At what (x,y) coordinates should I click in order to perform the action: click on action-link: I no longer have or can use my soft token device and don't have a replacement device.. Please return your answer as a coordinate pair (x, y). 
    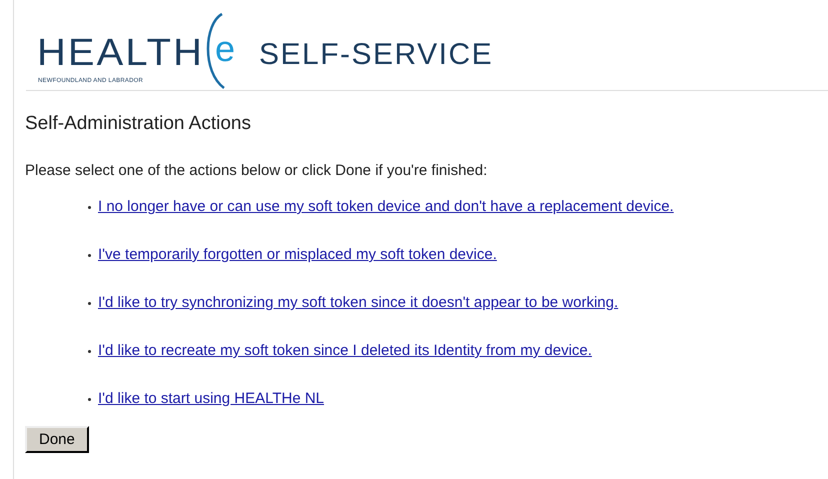
    Looking at the image, I should click on (386, 207).